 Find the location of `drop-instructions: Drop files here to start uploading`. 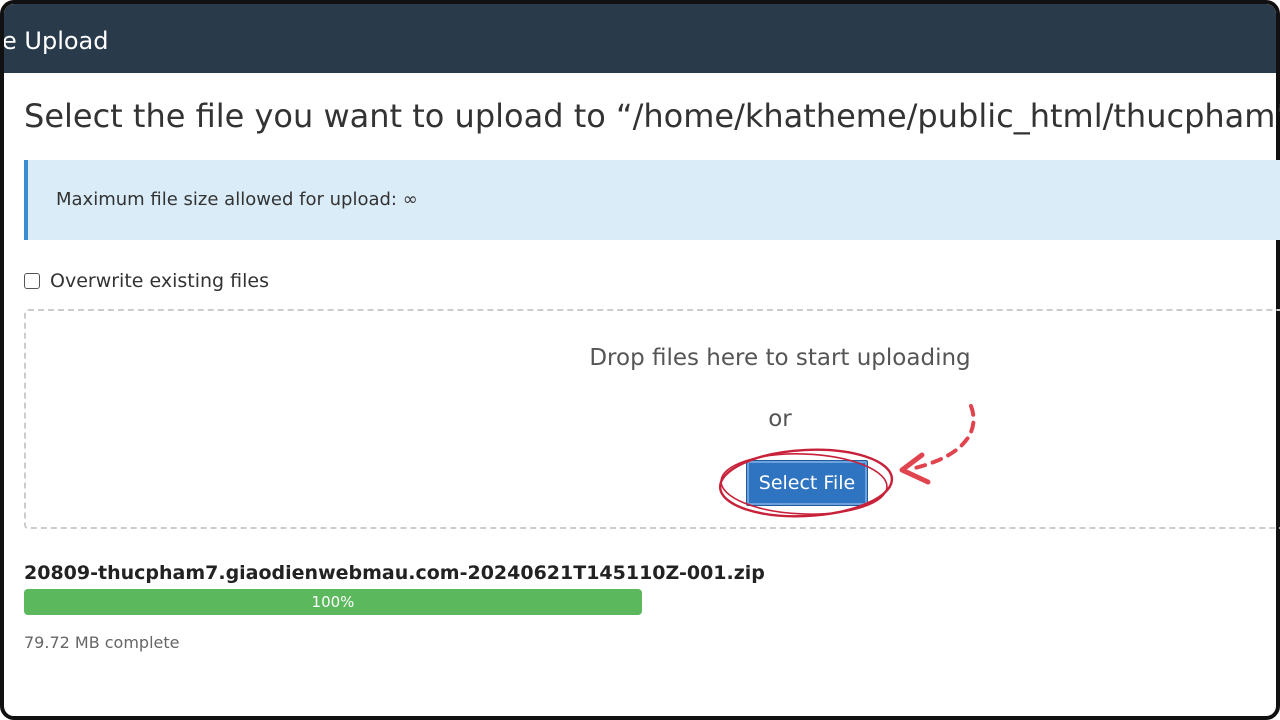

drop-instructions: Drop files here to start uploading is located at coordinates (780, 358).